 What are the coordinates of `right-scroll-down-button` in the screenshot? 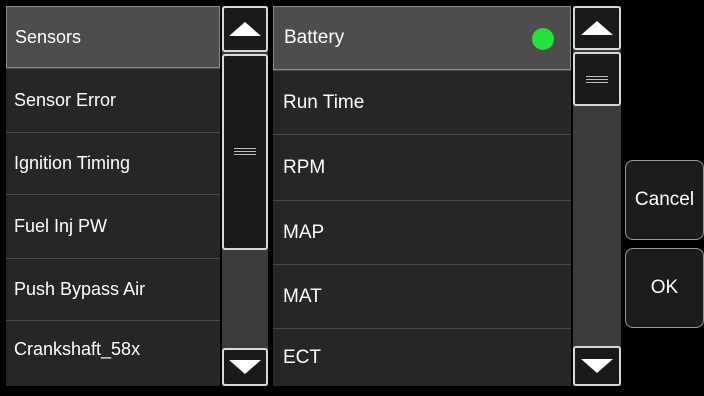 It's located at (597, 366).